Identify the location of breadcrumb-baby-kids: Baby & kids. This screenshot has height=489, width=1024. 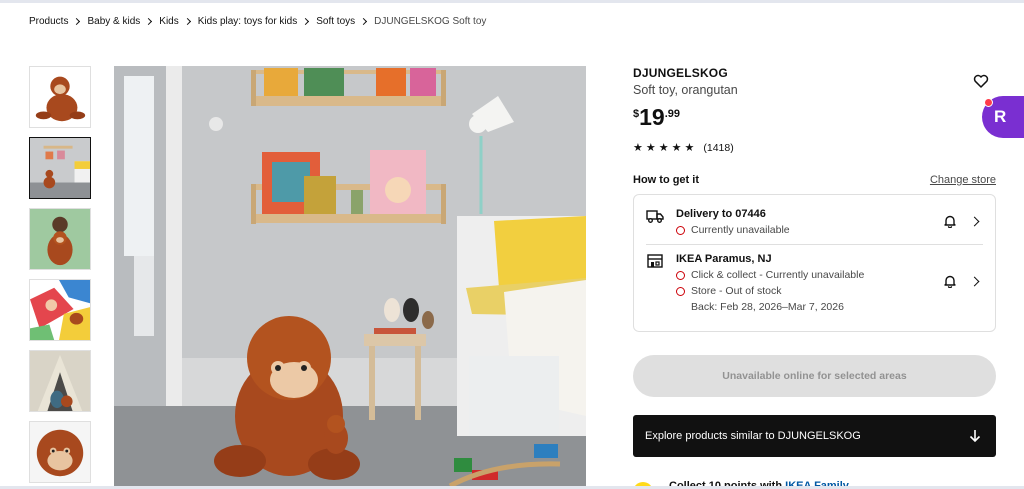
(113, 21).